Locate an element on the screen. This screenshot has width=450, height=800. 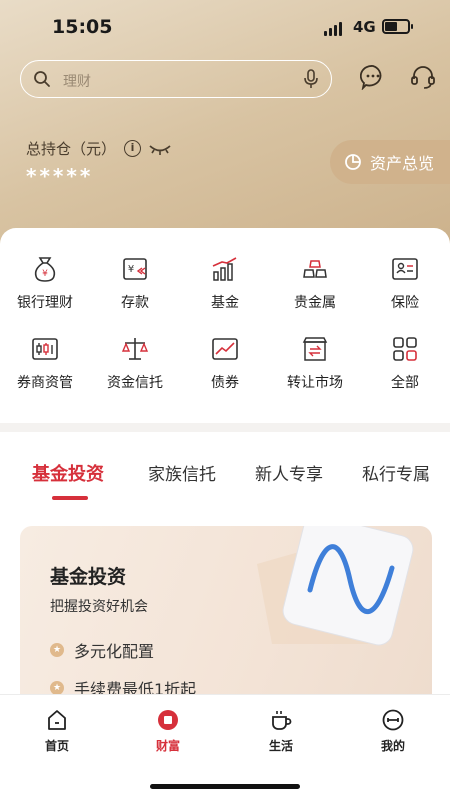
service-fund: 基金 is located at coordinates (225, 283).